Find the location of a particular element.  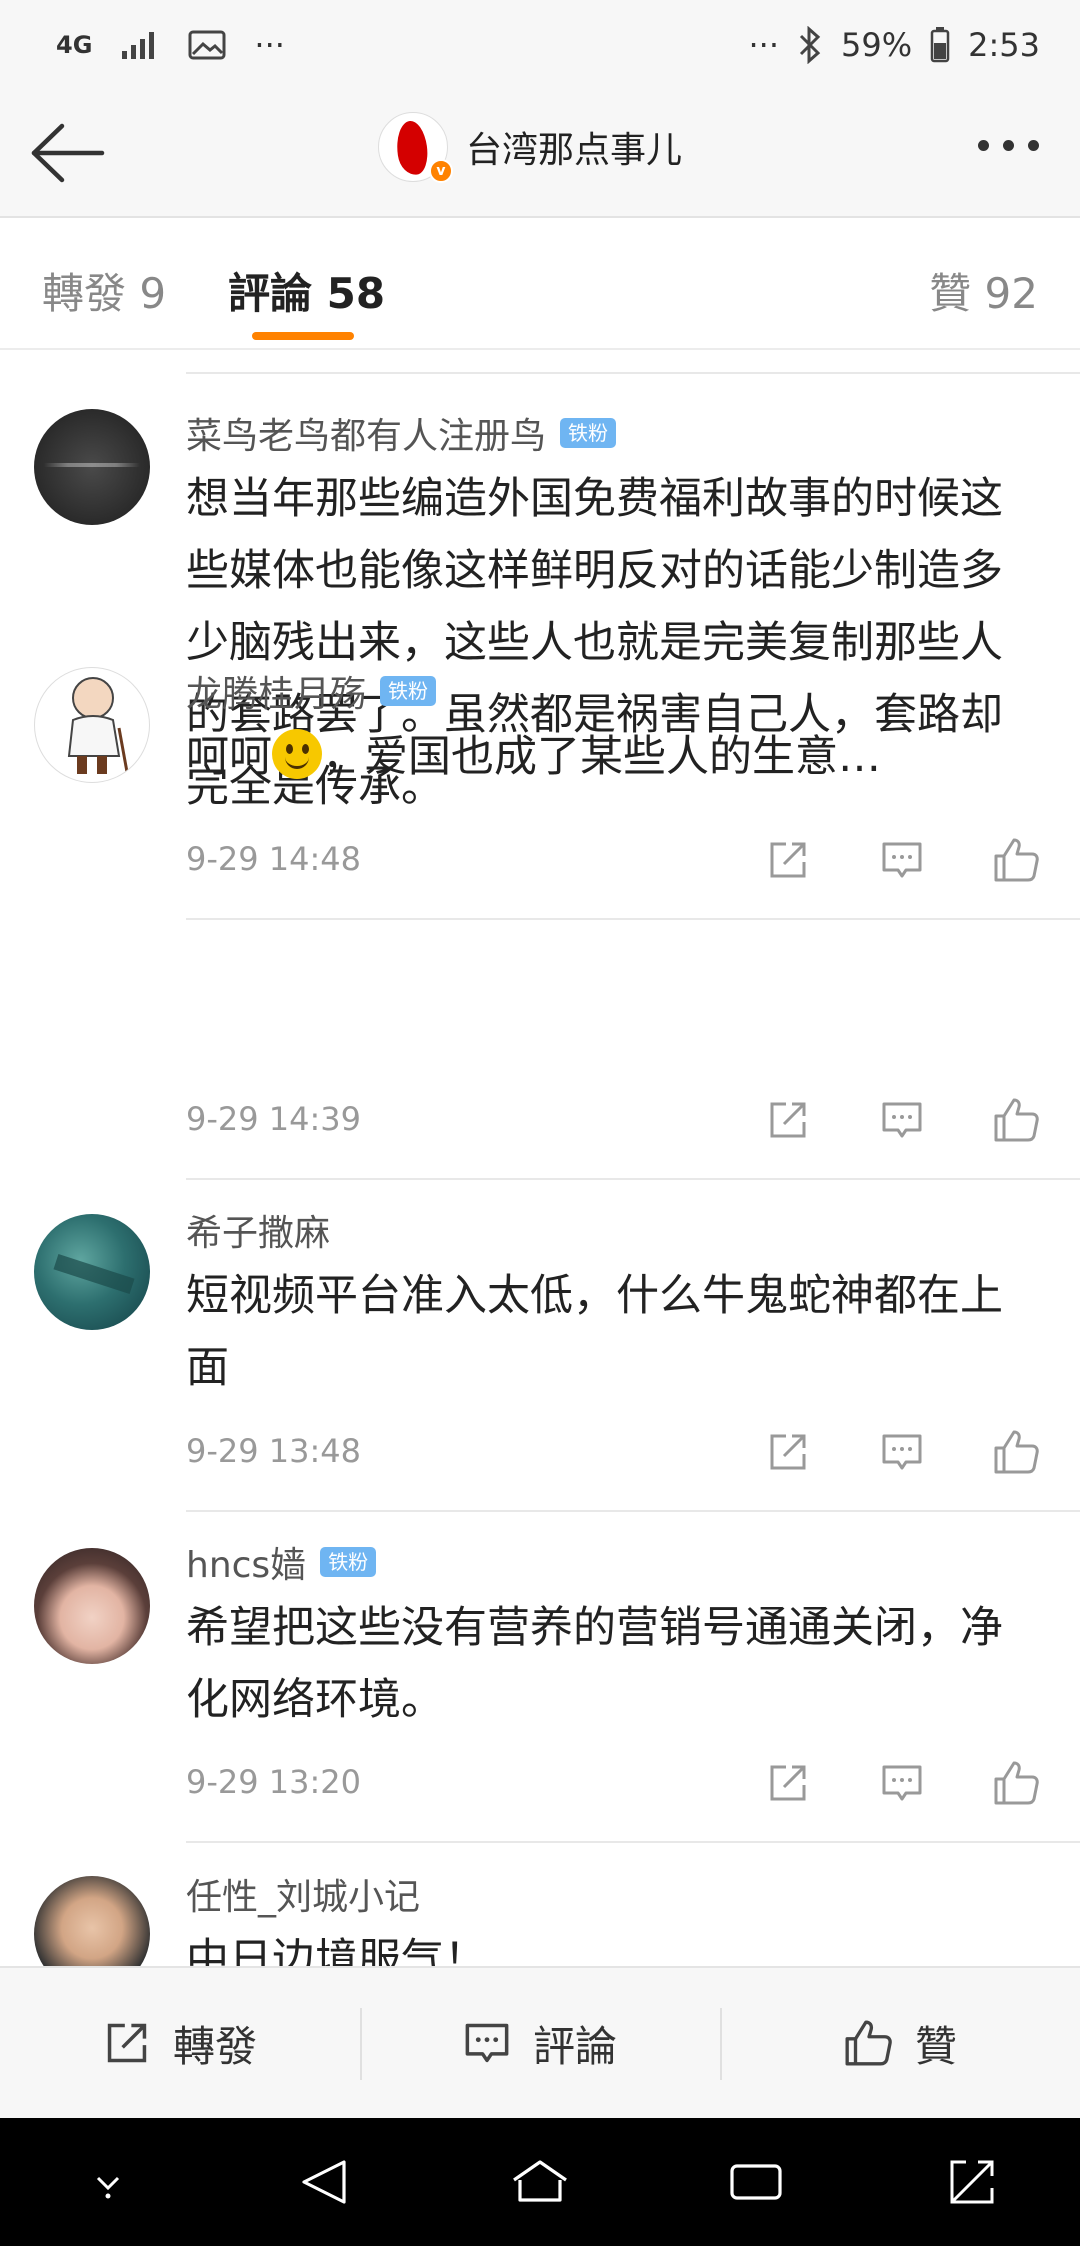

comment-text: 希望把这些没有营养的营销号通通关闭，净化网络环境。 is located at coordinates (594, 1664).